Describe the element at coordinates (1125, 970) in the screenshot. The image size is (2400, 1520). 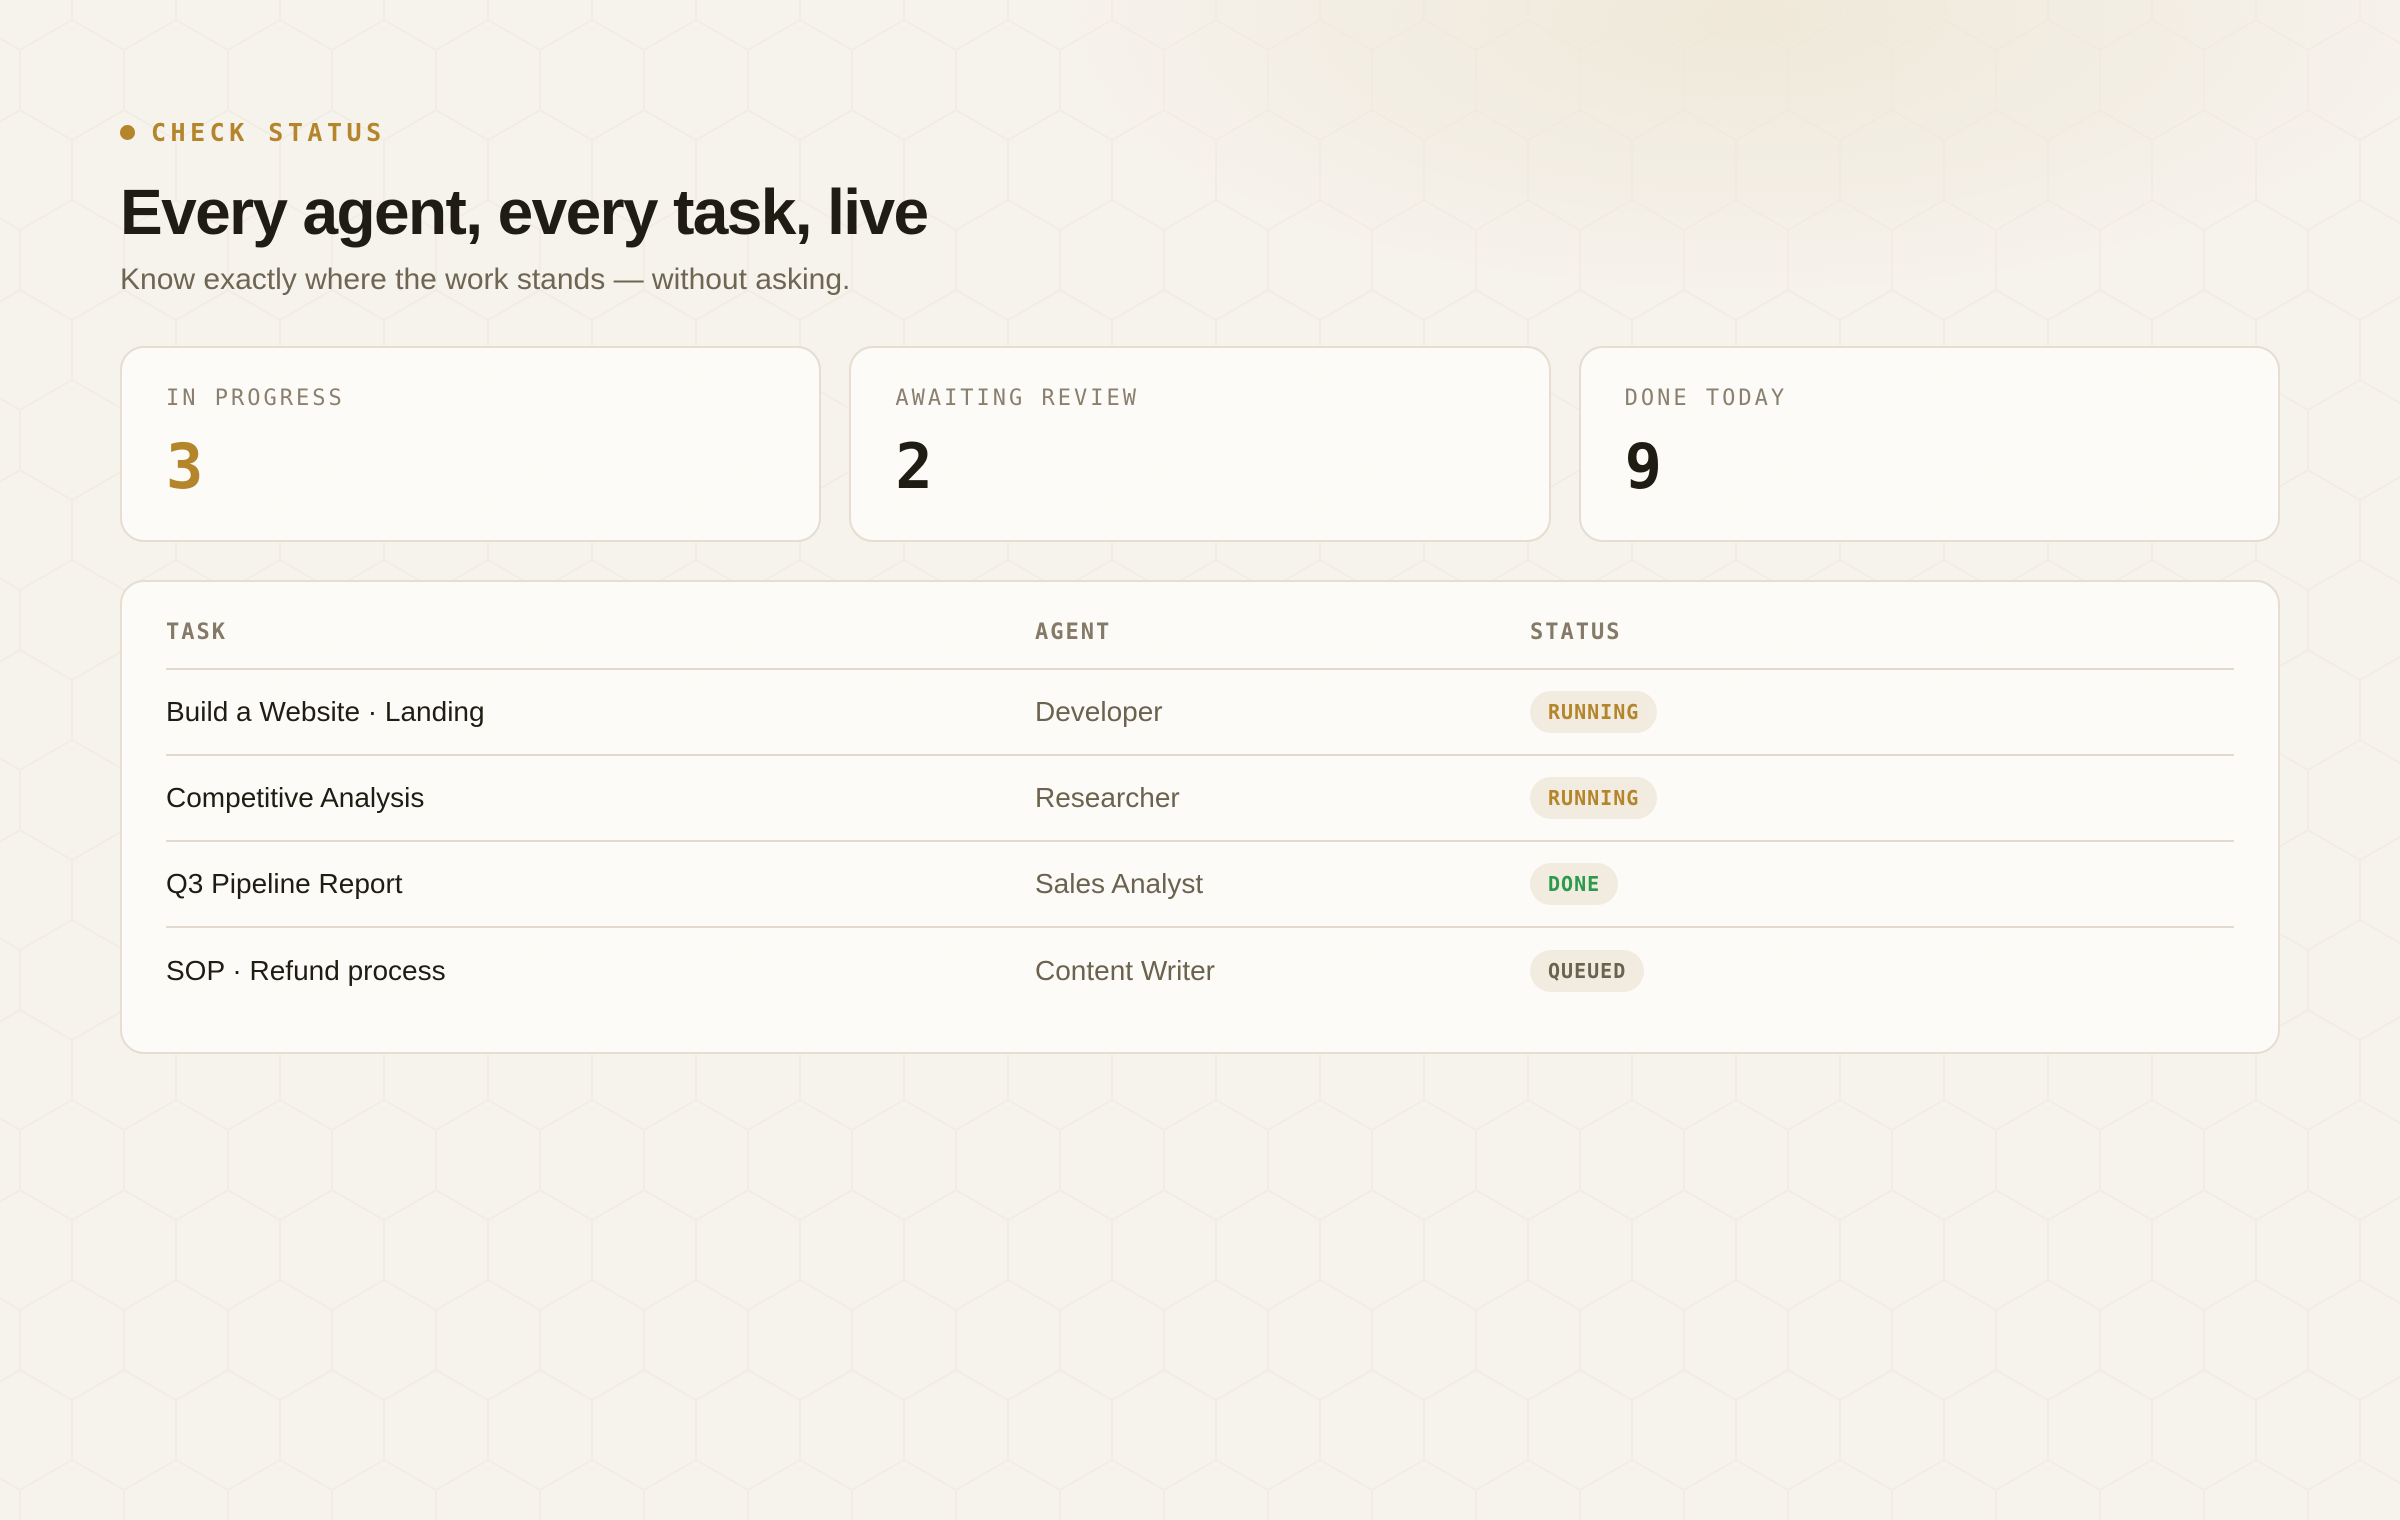
I see `agent-name: Content Writer` at that location.